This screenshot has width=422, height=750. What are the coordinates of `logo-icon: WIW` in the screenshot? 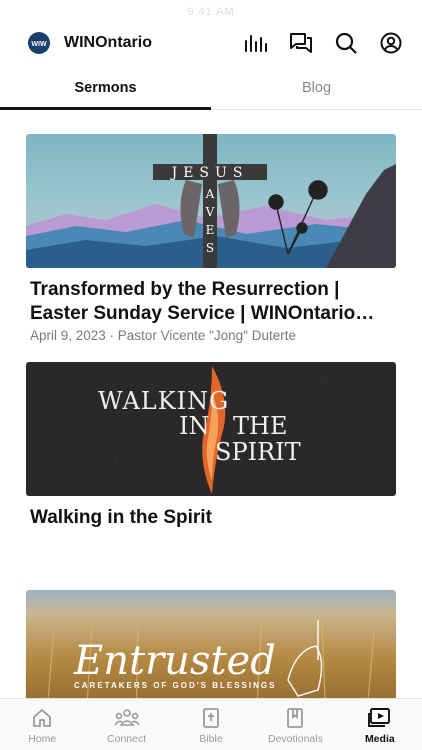 It's located at (39, 43).